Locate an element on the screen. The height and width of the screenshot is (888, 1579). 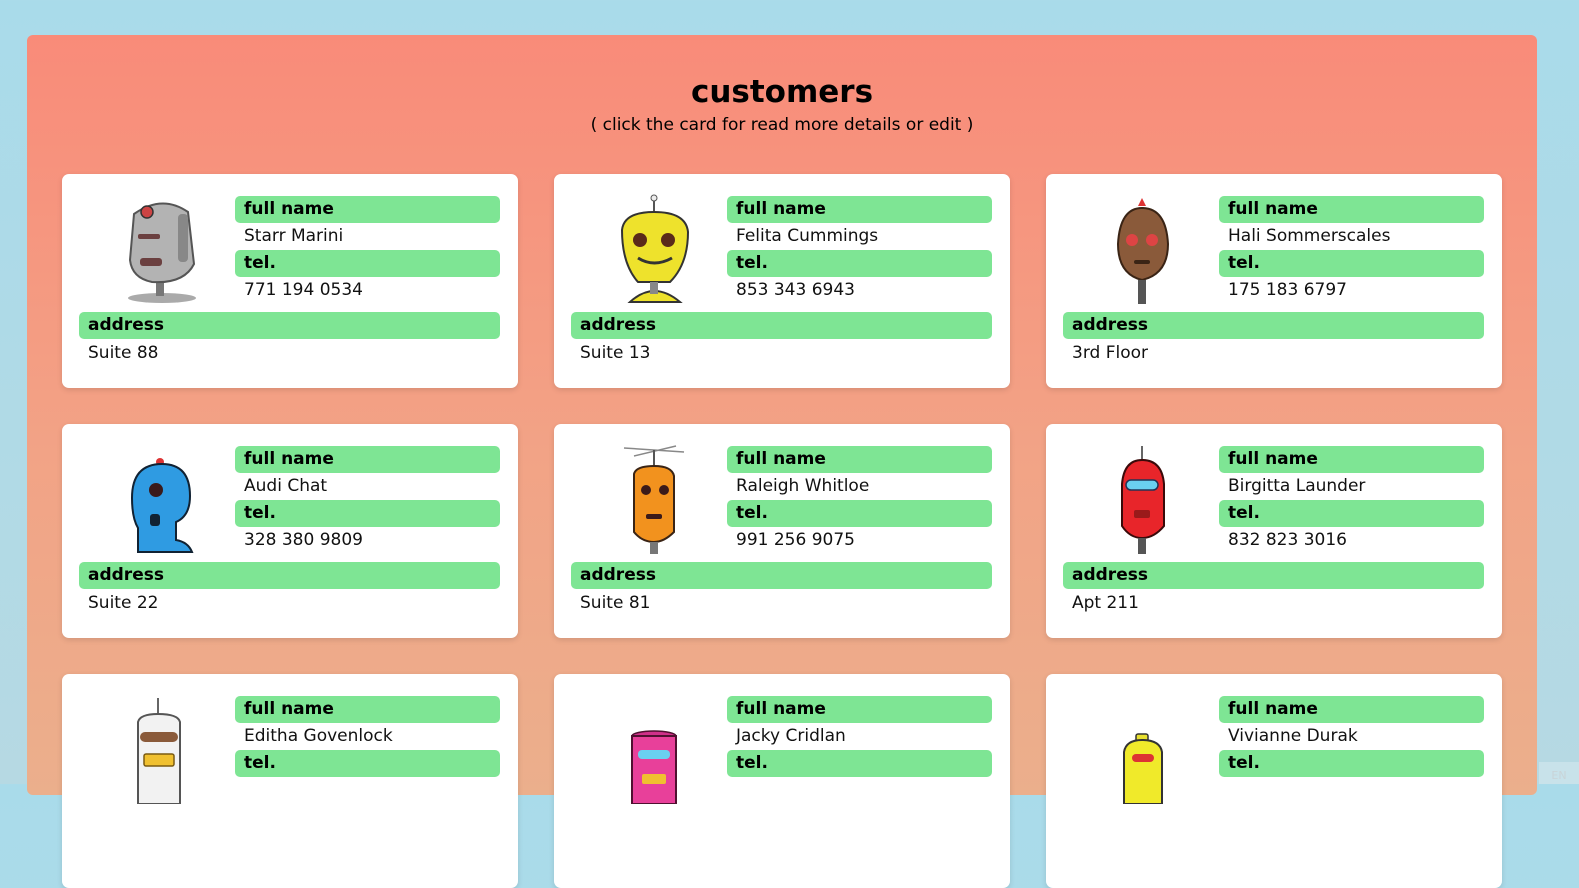
tel-value: 771 194 0534 is located at coordinates (303, 290).